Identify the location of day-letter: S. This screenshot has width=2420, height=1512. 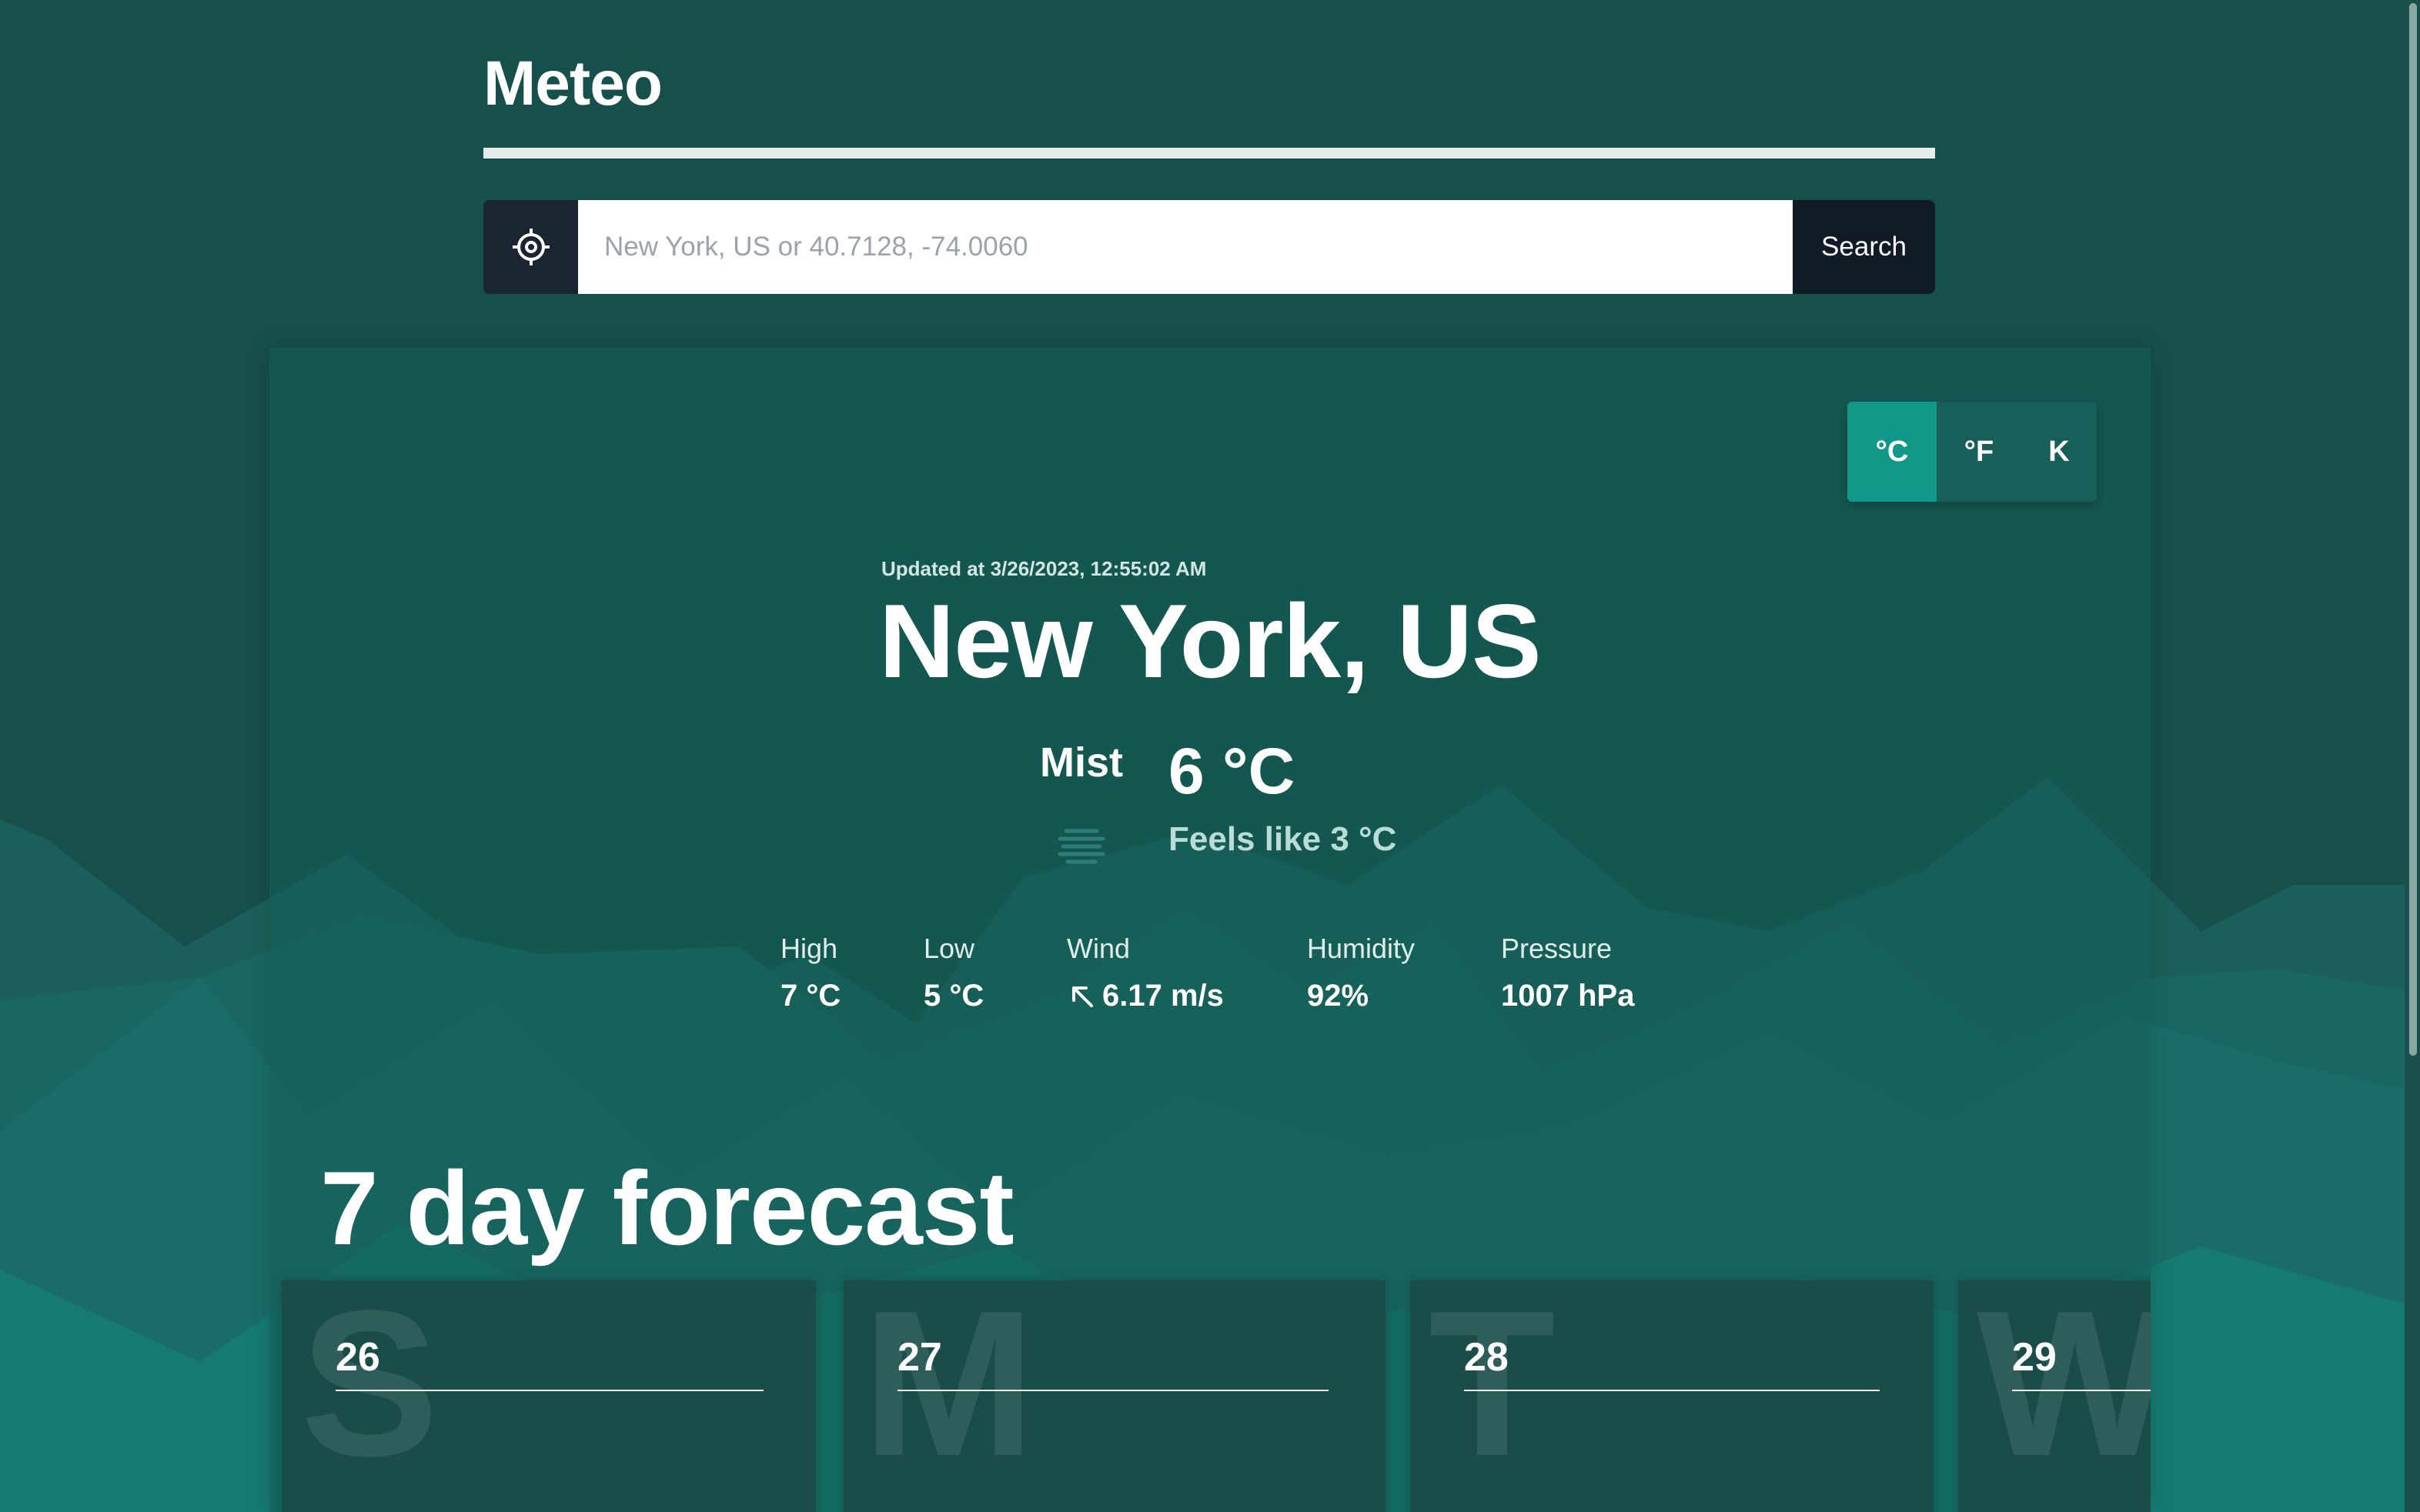
(370, 1390).